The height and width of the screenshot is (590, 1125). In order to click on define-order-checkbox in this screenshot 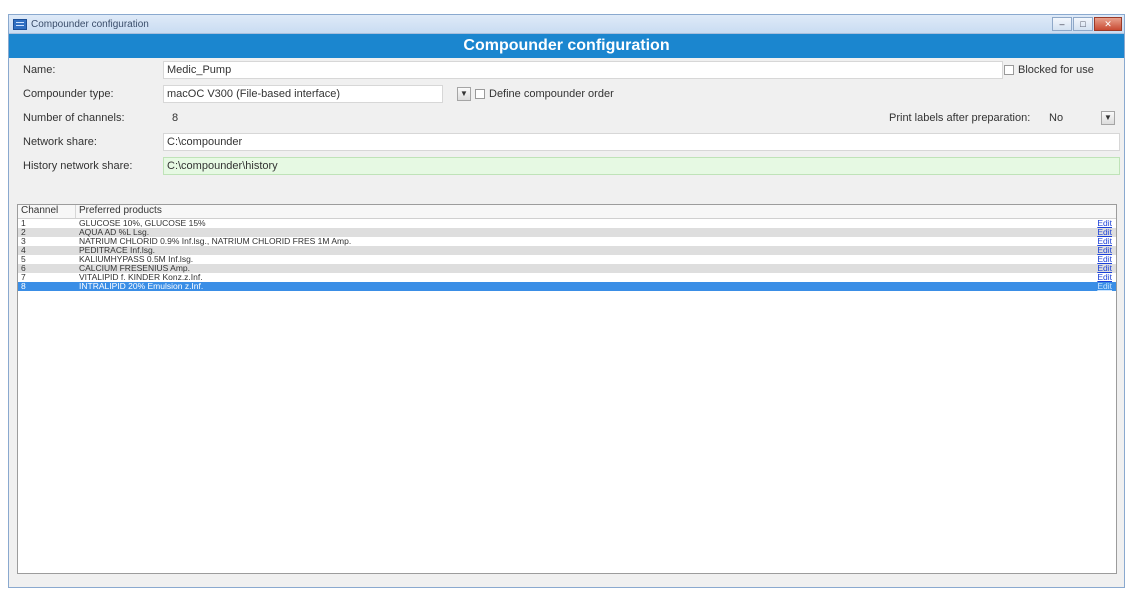, I will do `click(480, 94)`.